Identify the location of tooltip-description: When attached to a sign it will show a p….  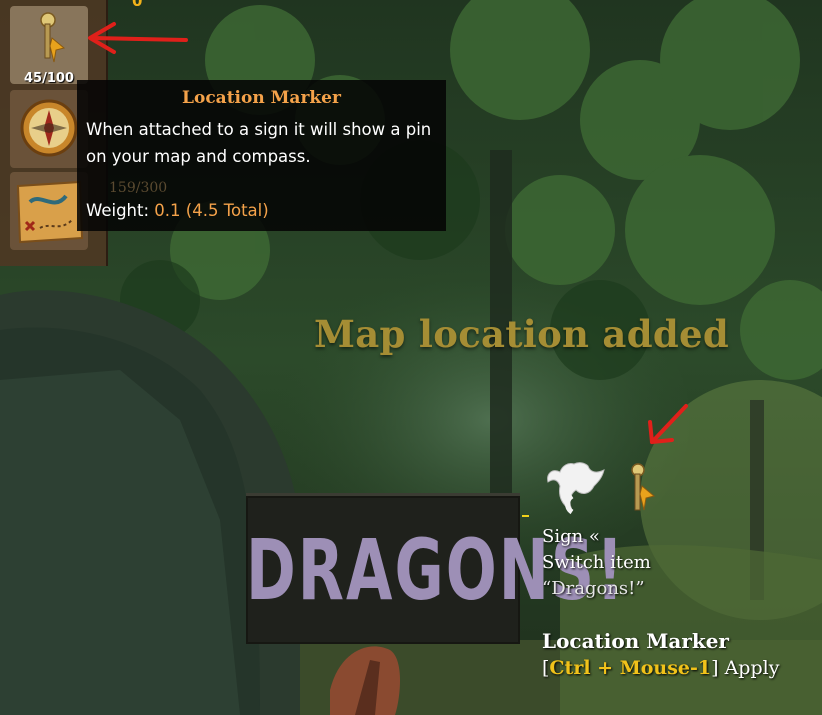
(259, 143).